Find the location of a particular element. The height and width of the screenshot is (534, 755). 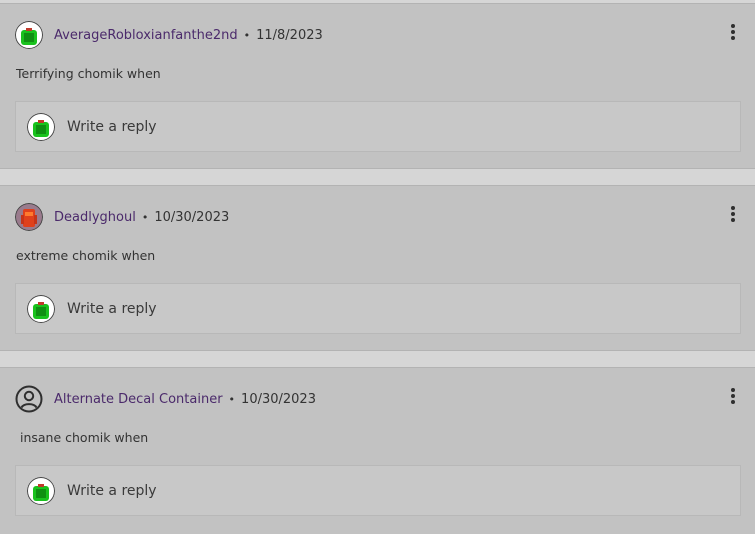

comment-username: Deadlyghoul is located at coordinates (95, 217).